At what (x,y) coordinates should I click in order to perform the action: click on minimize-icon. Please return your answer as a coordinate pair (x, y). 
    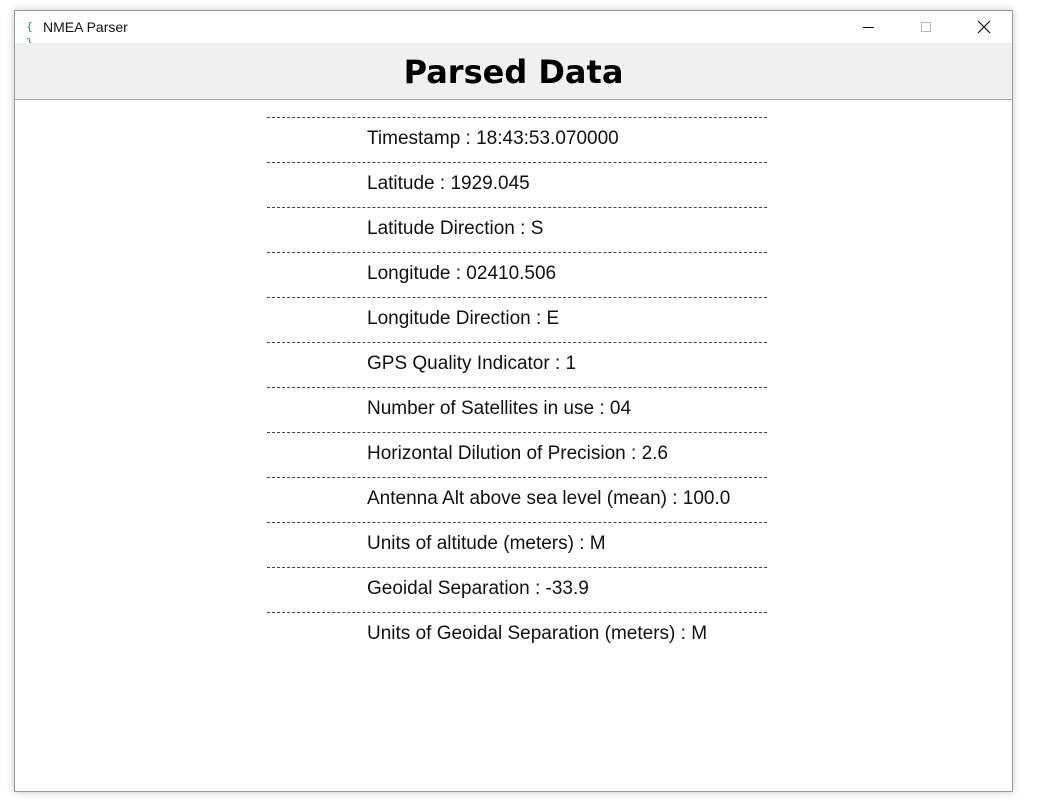
    Looking at the image, I should click on (868, 27).